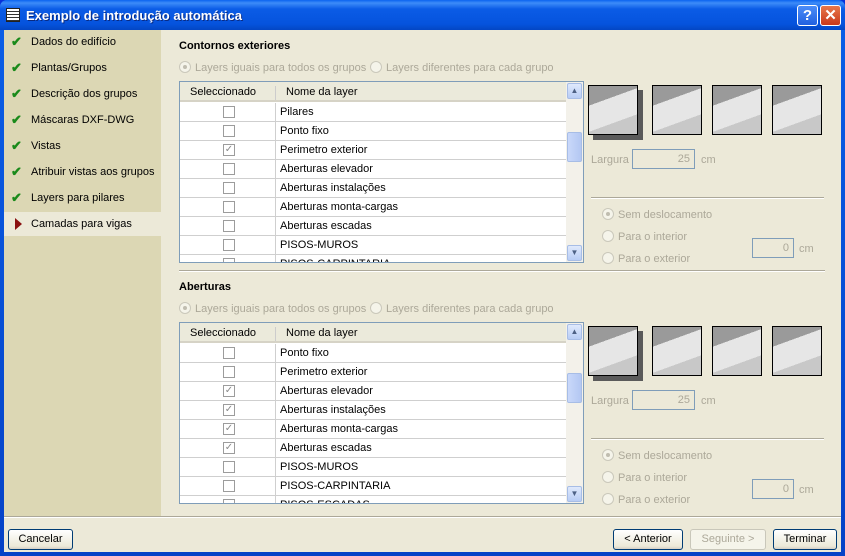 This screenshot has height=556, width=845. What do you see at coordinates (807, 15) in the screenshot?
I see `help-button: ?` at bounding box center [807, 15].